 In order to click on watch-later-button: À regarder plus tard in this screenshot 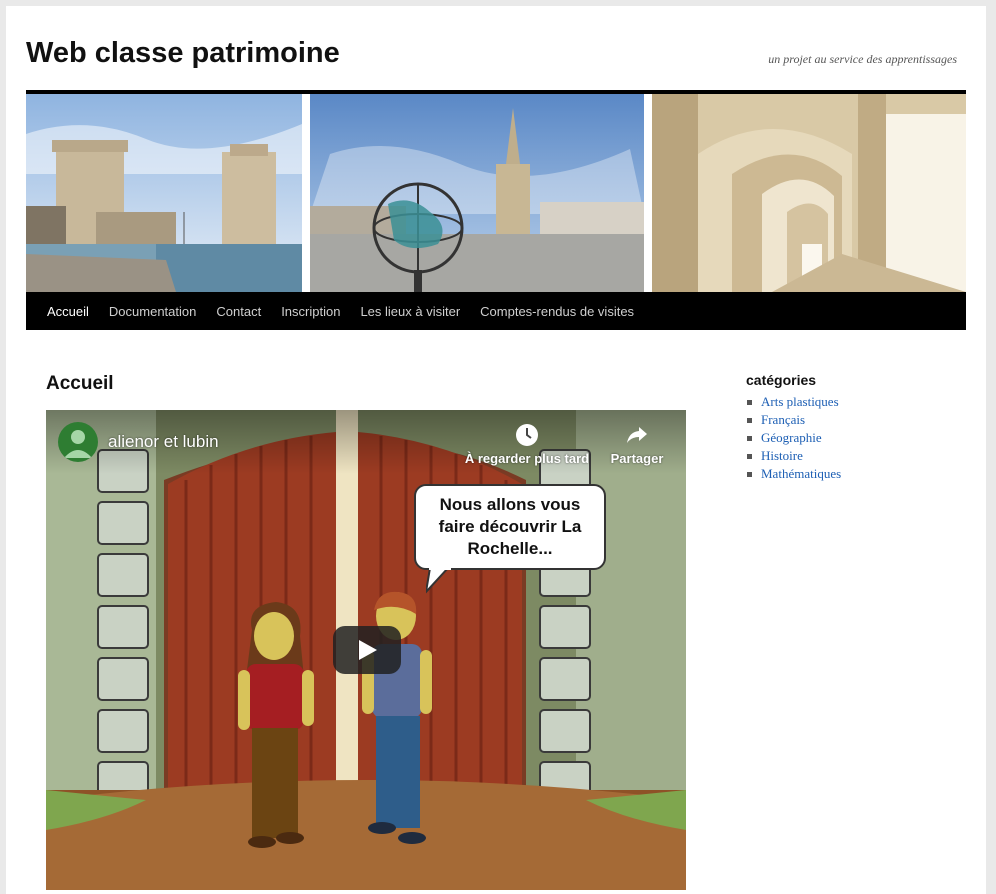, I will do `click(527, 444)`.